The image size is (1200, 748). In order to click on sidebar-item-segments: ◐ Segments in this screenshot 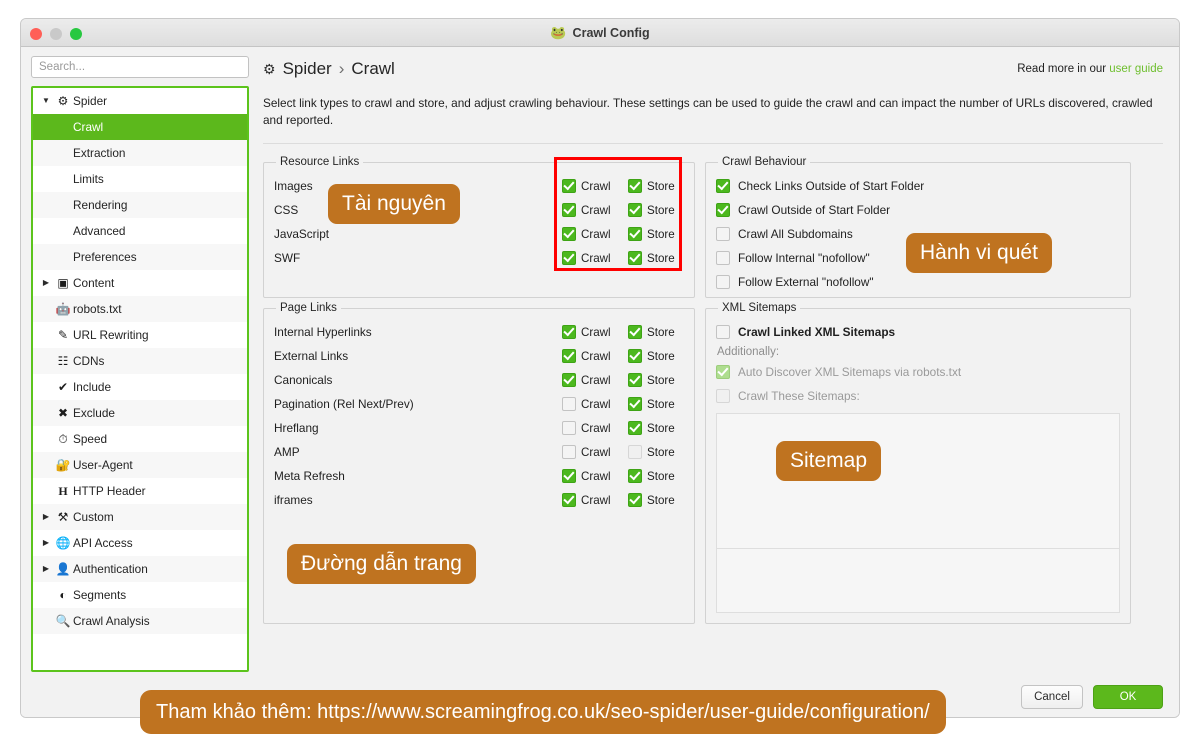, I will do `click(140, 595)`.